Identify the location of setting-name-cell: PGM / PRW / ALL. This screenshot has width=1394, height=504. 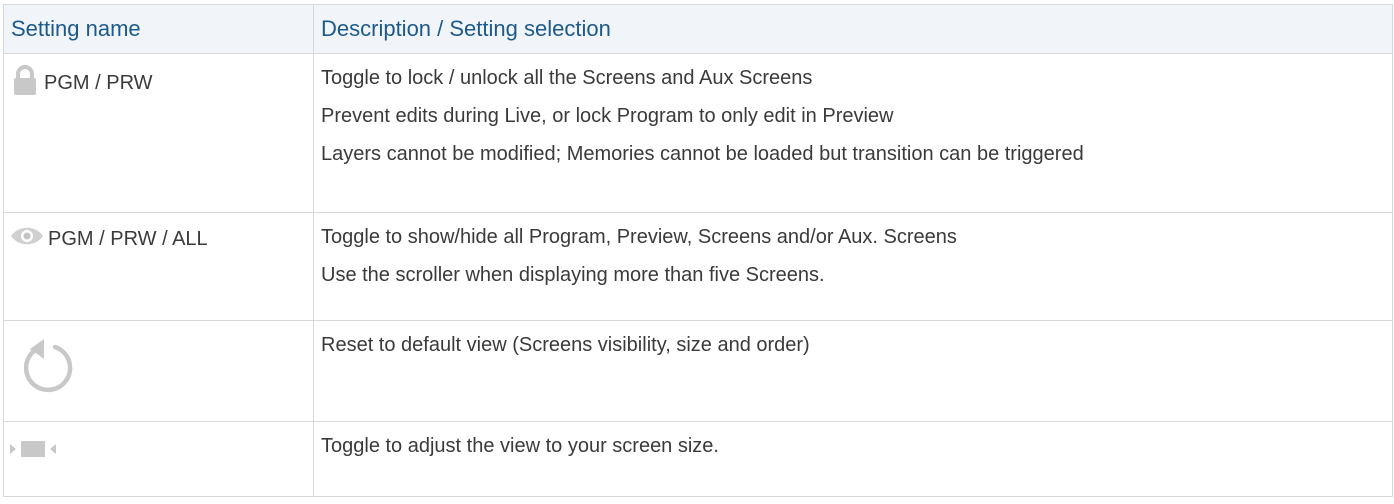
(158, 266).